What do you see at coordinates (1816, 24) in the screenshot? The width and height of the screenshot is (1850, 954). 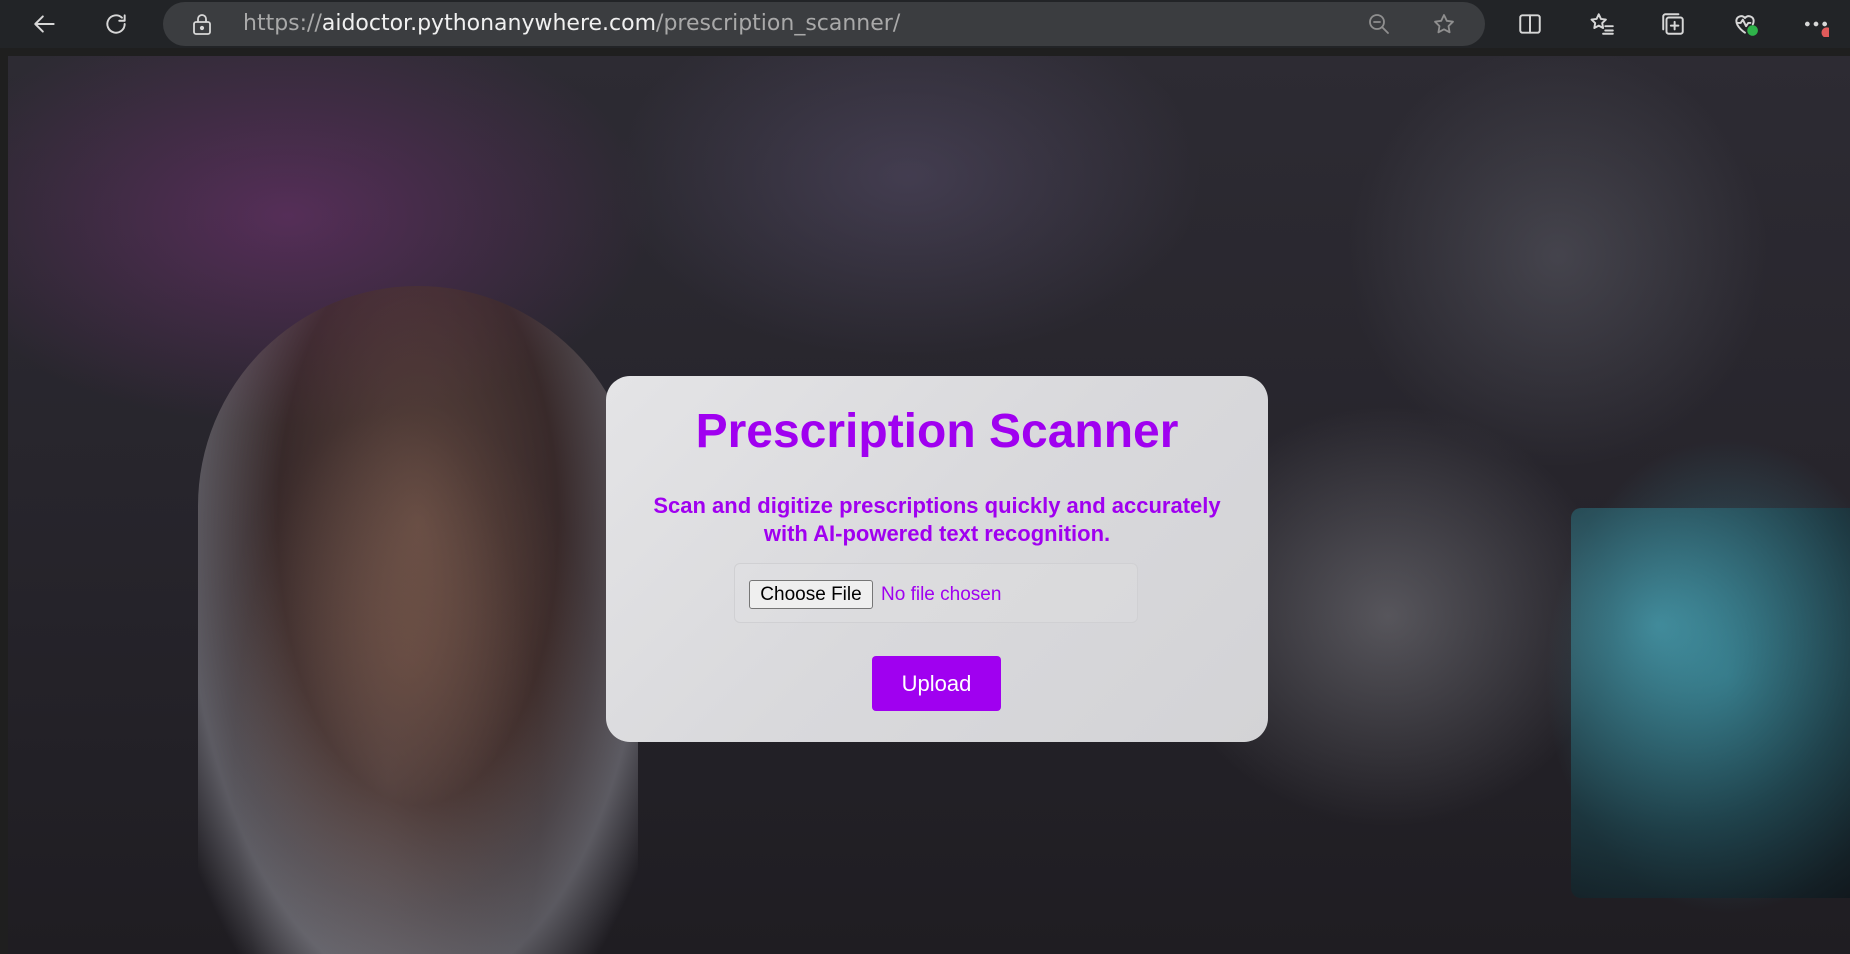 I see `more-menu-icon` at bounding box center [1816, 24].